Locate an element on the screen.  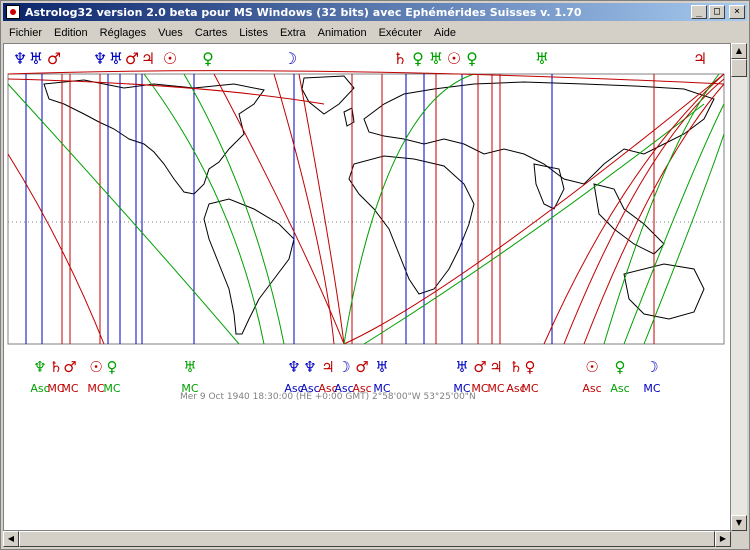
bottom-glyph-12: ♅ is located at coordinates (461, 367).